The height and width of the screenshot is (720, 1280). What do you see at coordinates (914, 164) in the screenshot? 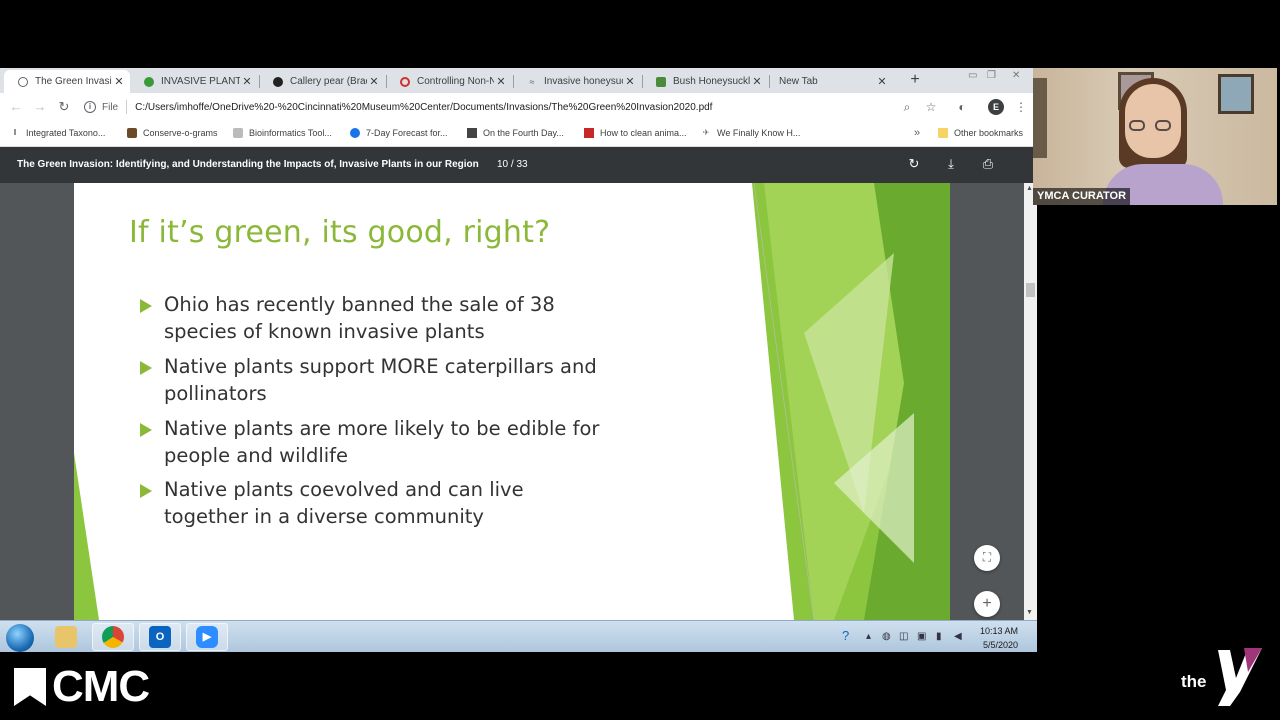
I see `rotate-icon: ↻` at bounding box center [914, 164].